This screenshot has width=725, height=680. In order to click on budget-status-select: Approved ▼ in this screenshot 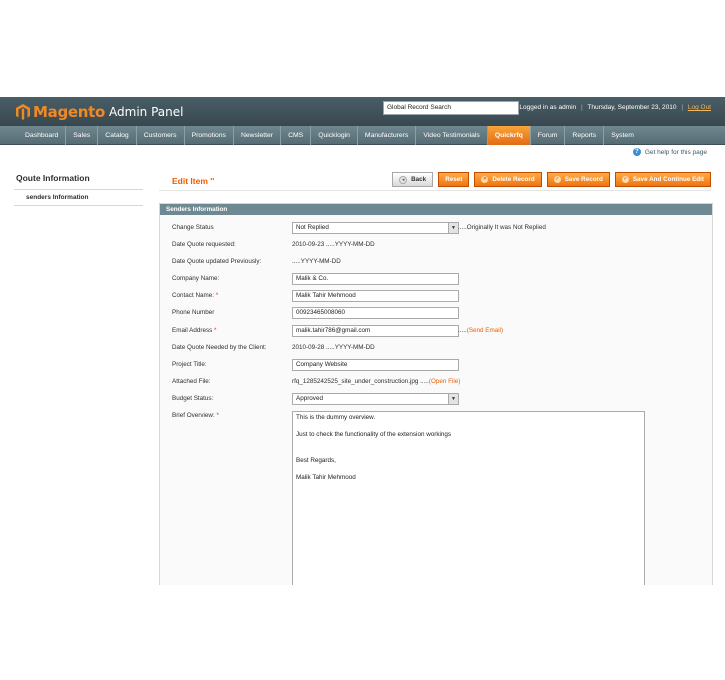, I will do `click(375, 399)`.